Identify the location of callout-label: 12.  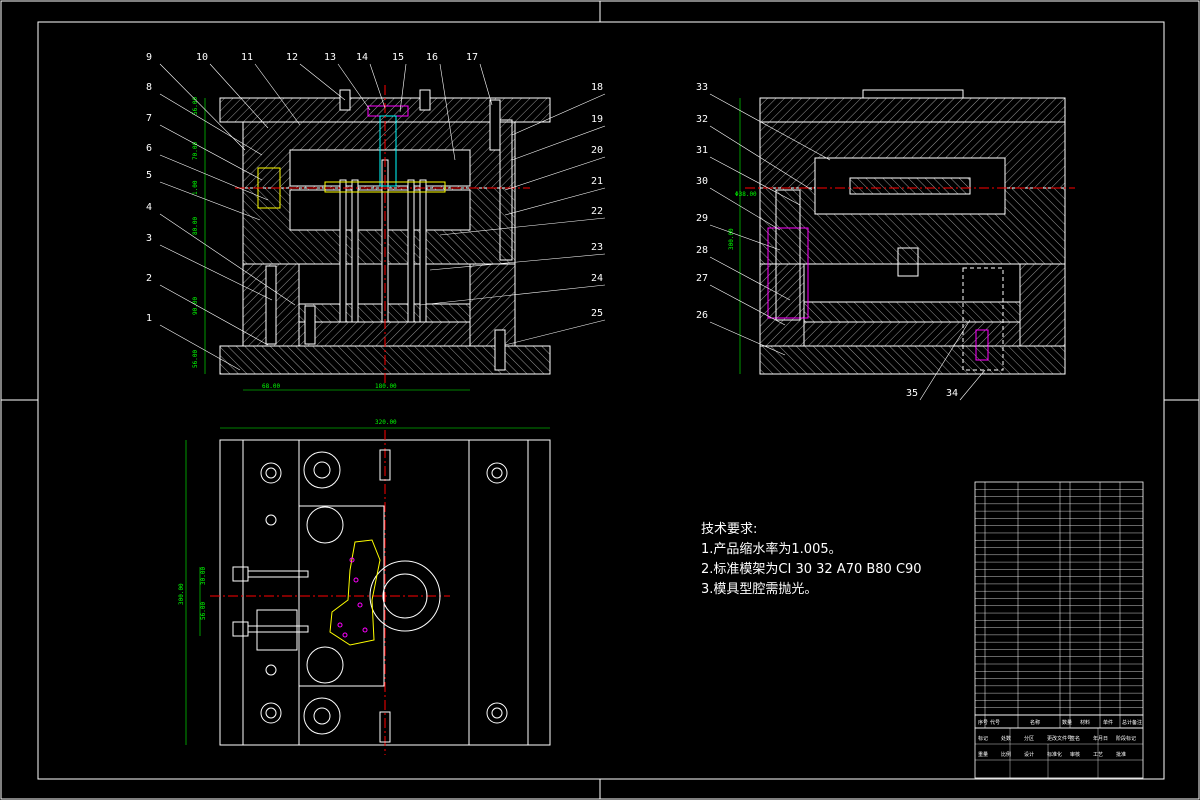
(292, 57).